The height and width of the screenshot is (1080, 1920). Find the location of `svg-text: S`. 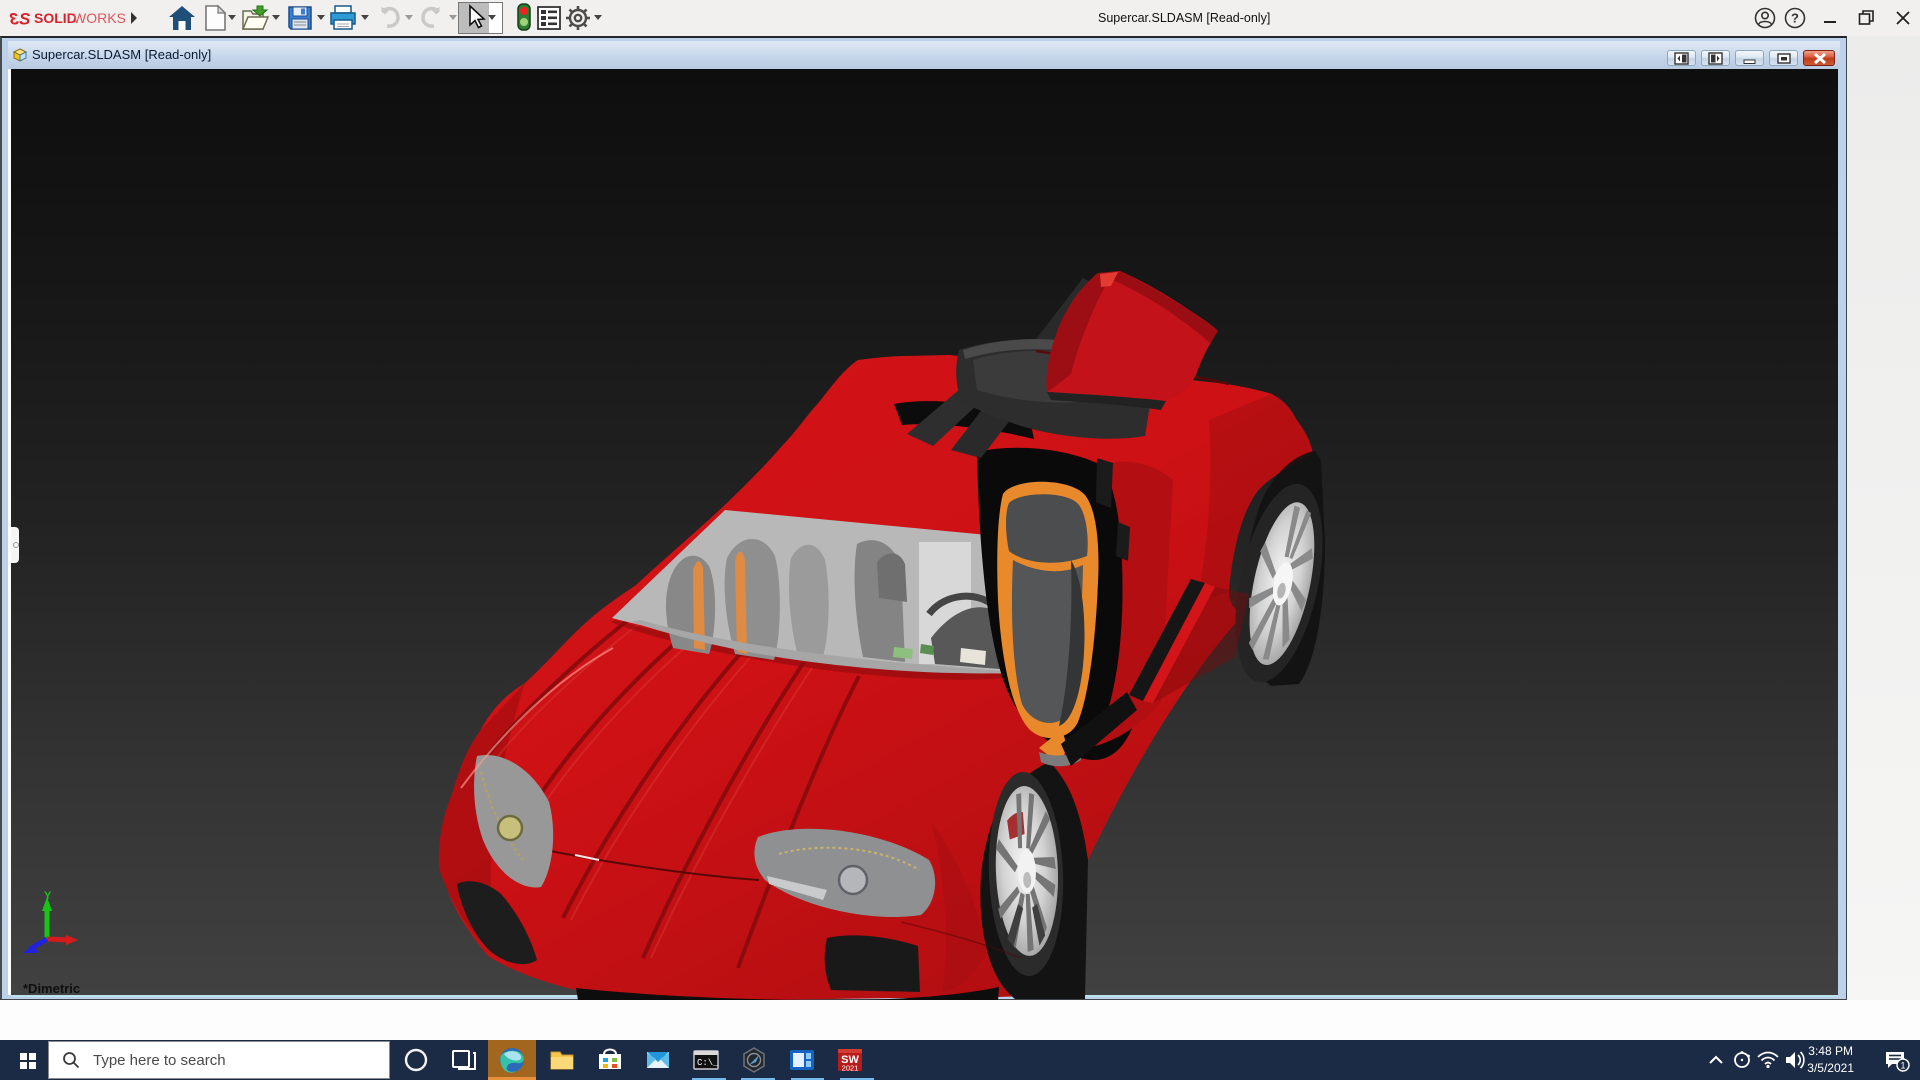

svg-text: S is located at coordinates (25, 19).